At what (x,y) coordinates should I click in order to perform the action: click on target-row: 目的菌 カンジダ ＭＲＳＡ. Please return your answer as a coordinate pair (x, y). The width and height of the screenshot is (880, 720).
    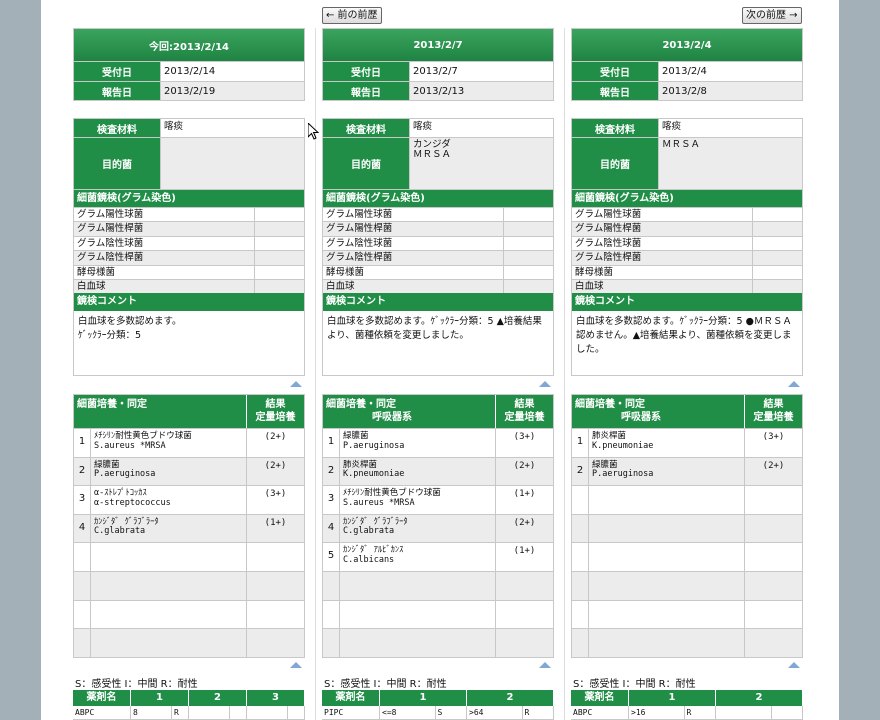
    Looking at the image, I should click on (438, 163).